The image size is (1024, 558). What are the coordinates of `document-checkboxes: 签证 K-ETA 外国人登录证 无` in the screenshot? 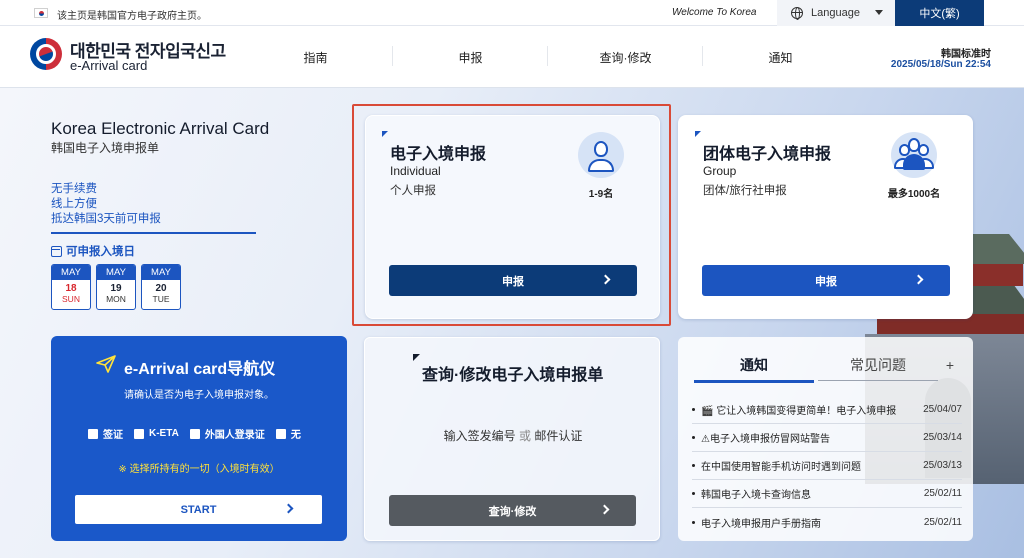 It's located at (194, 433).